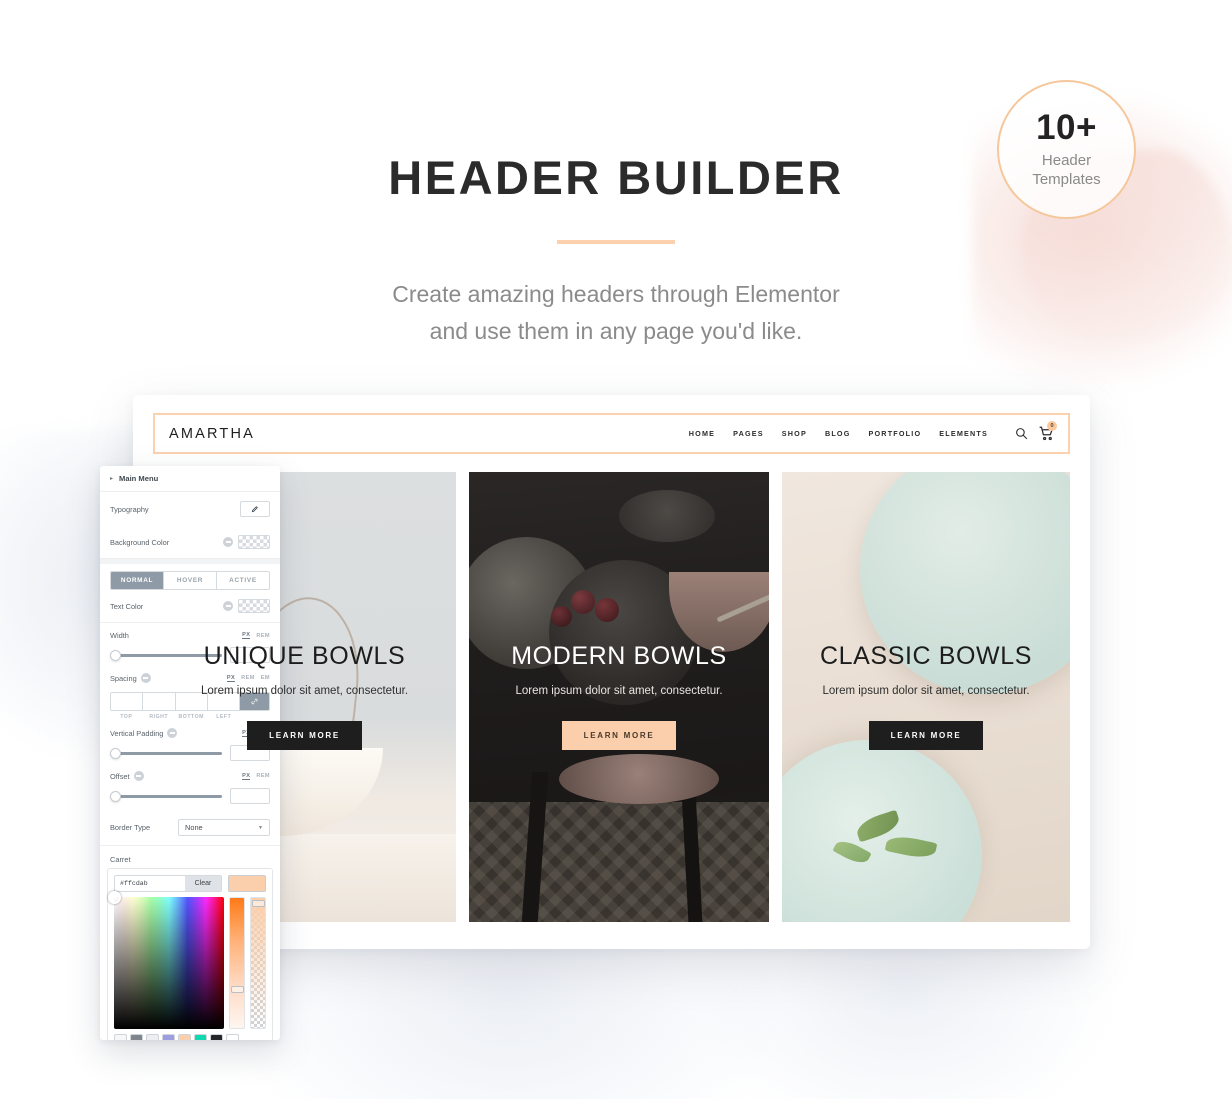  What do you see at coordinates (189, 580) in the screenshot?
I see `tab-hover: HOVER` at bounding box center [189, 580].